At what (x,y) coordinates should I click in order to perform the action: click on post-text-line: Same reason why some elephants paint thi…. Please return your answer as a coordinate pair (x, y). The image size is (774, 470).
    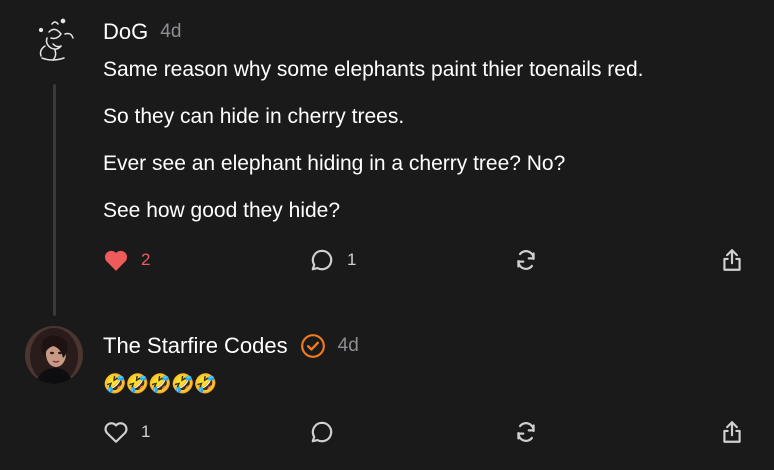
    Looking at the image, I should click on (373, 69).